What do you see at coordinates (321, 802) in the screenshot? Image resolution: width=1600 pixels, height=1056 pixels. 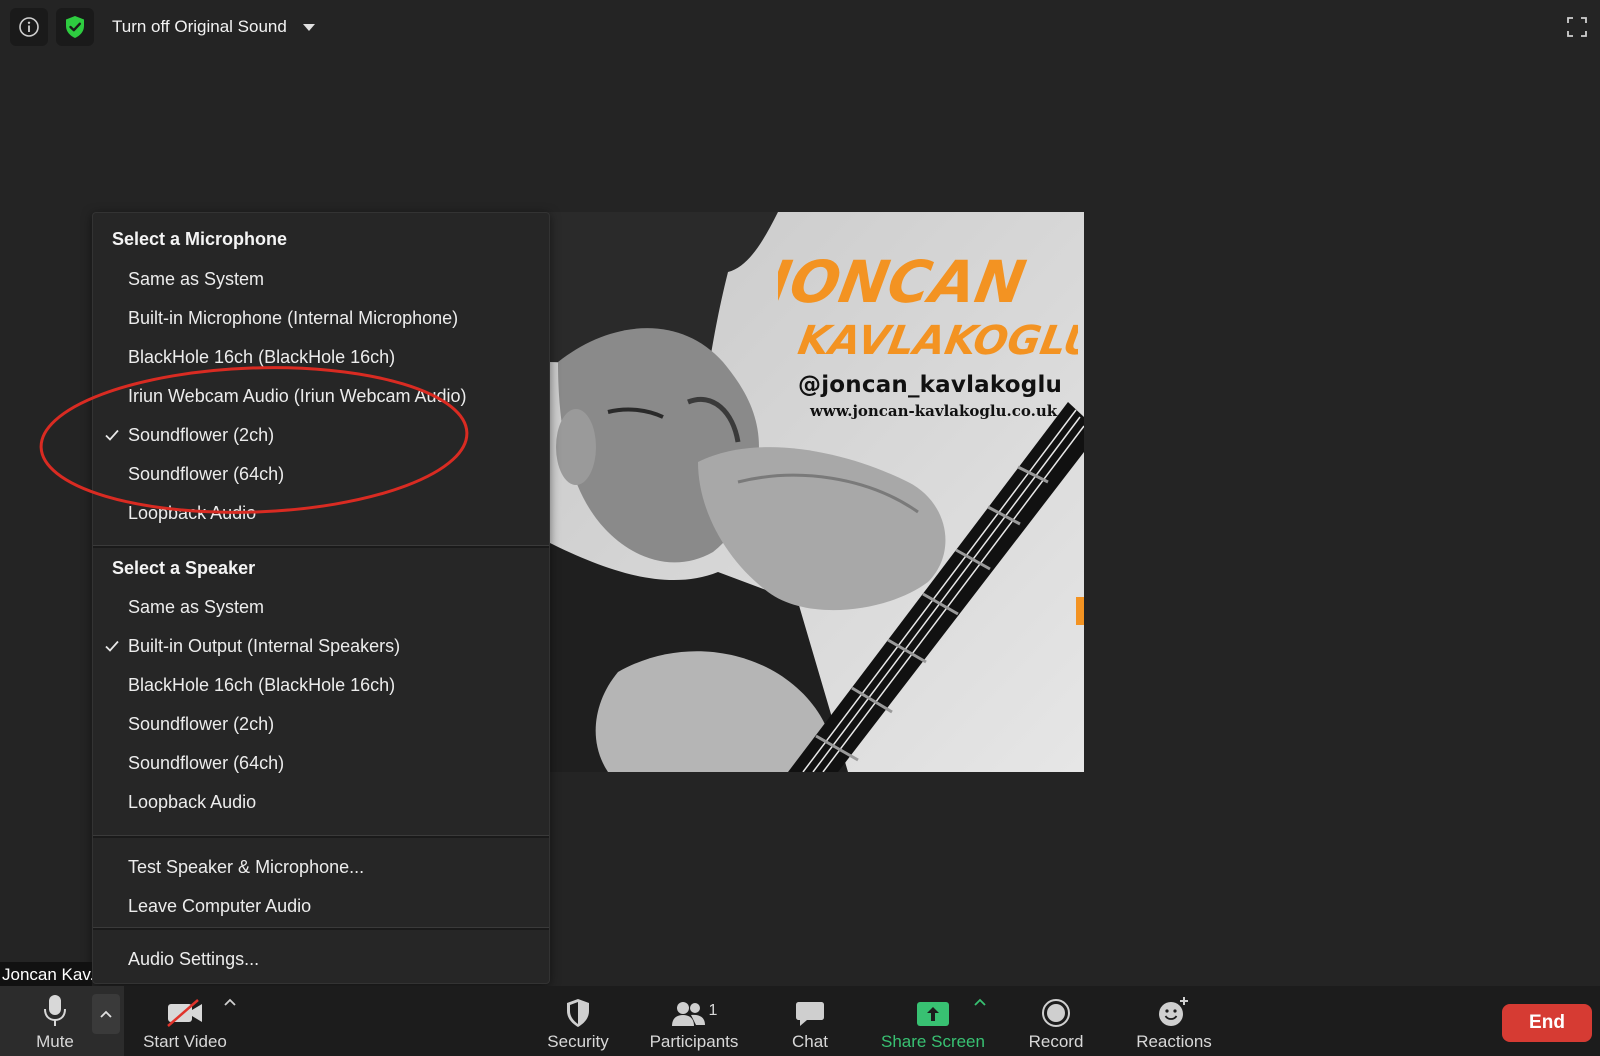 I see `speaker-option-loopback: Loopback Audio` at bounding box center [321, 802].